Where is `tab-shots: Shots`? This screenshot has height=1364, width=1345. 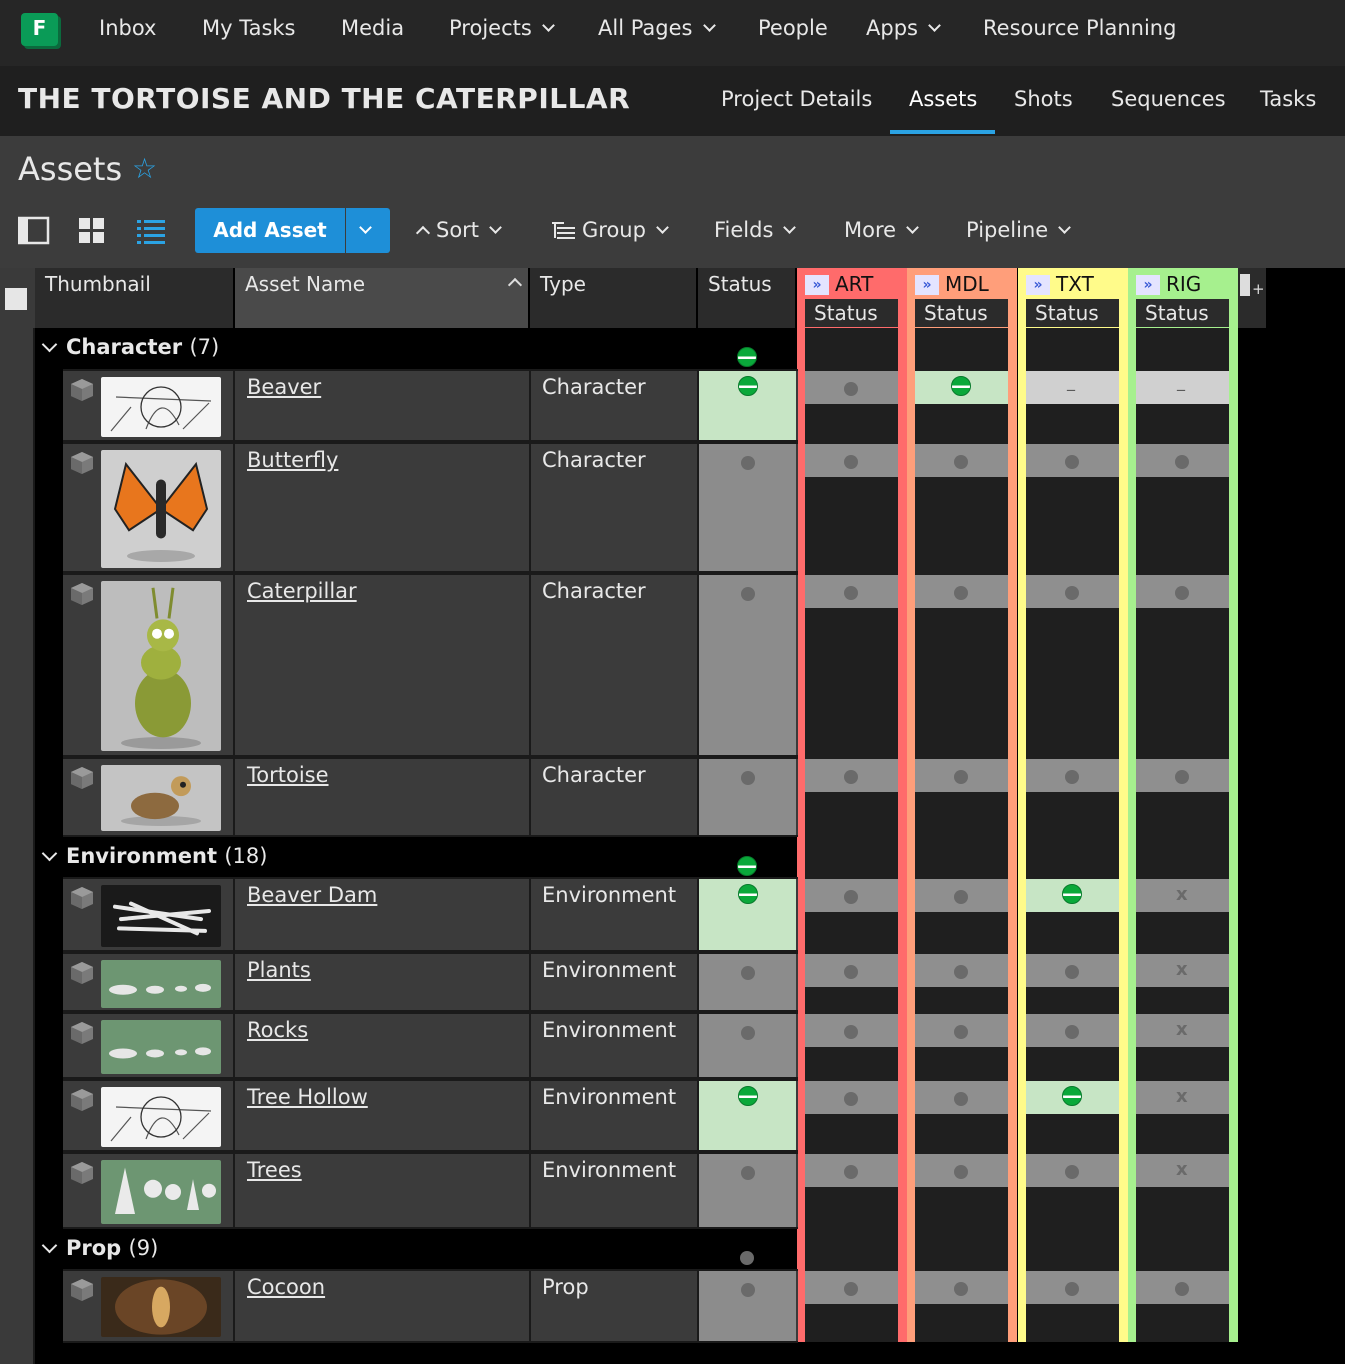 tab-shots: Shots is located at coordinates (1043, 99).